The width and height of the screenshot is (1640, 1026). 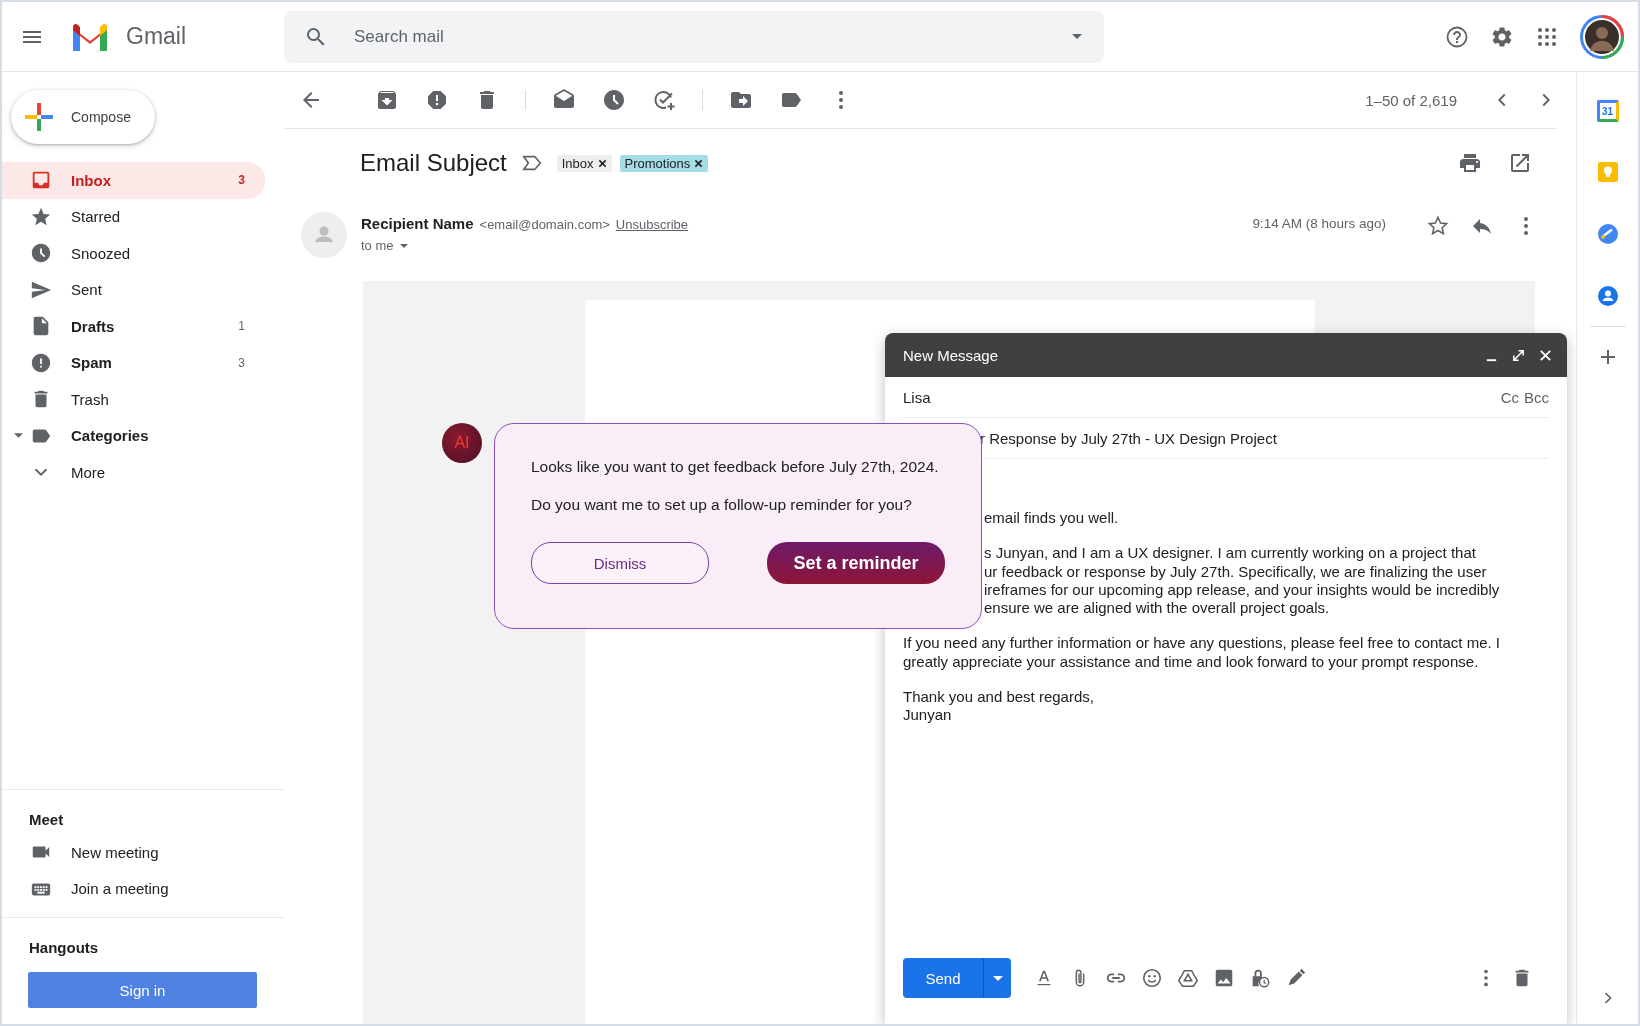 What do you see at coordinates (143, 852) in the screenshot?
I see `meet-item: New meeting` at bounding box center [143, 852].